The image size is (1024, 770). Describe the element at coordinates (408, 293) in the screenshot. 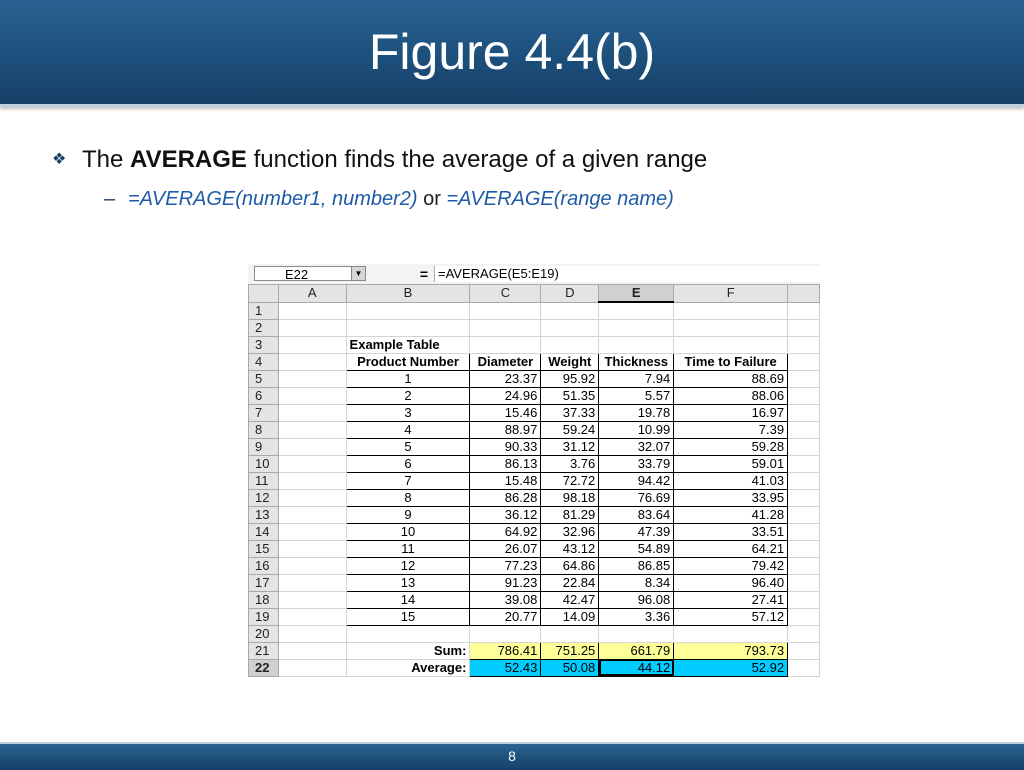

I see `column-header: B` at that location.